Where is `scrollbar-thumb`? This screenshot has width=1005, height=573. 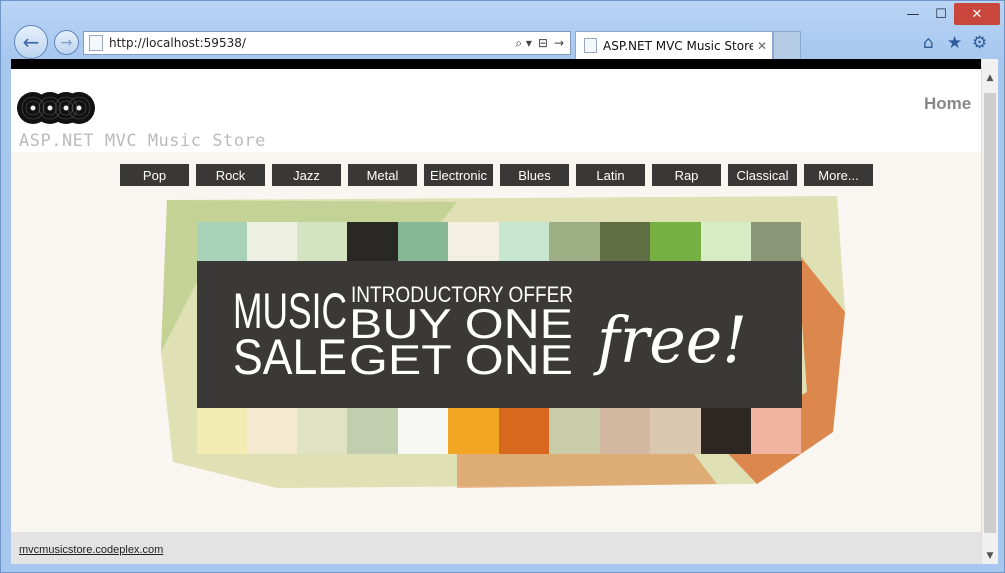 scrollbar-thumb is located at coordinates (990, 313).